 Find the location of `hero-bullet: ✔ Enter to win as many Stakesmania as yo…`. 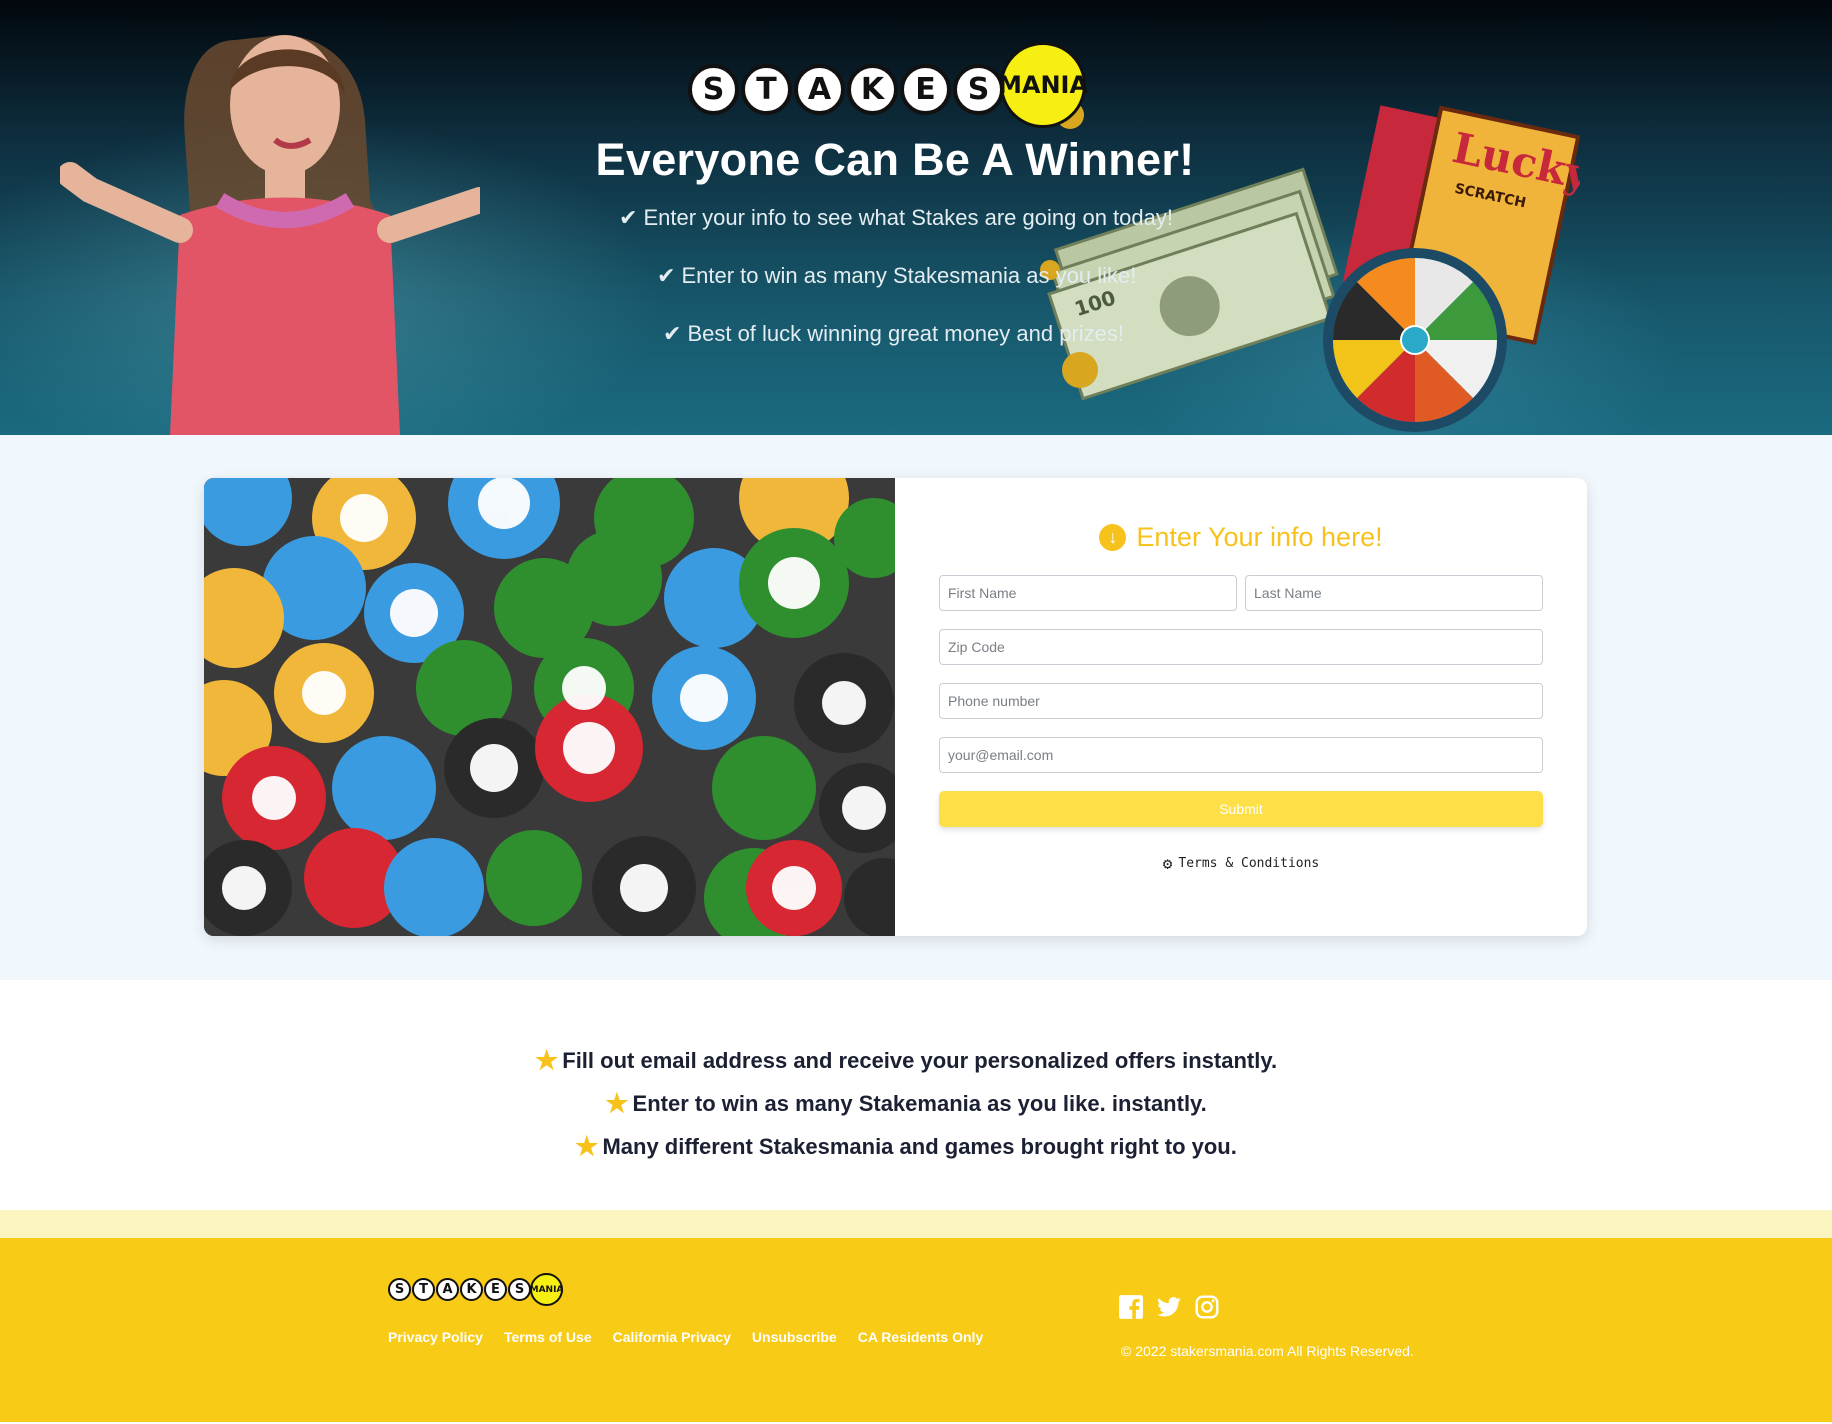

hero-bullet: ✔ Enter to win as many Stakesmania as yo… is located at coordinates (896, 276).